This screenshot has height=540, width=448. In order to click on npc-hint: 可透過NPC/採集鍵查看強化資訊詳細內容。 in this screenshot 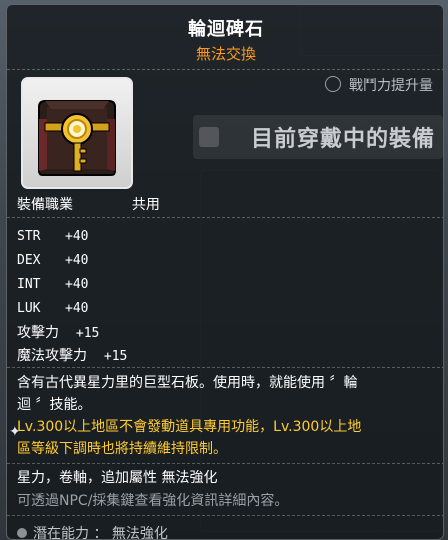, I will do `click(153, 501)`.